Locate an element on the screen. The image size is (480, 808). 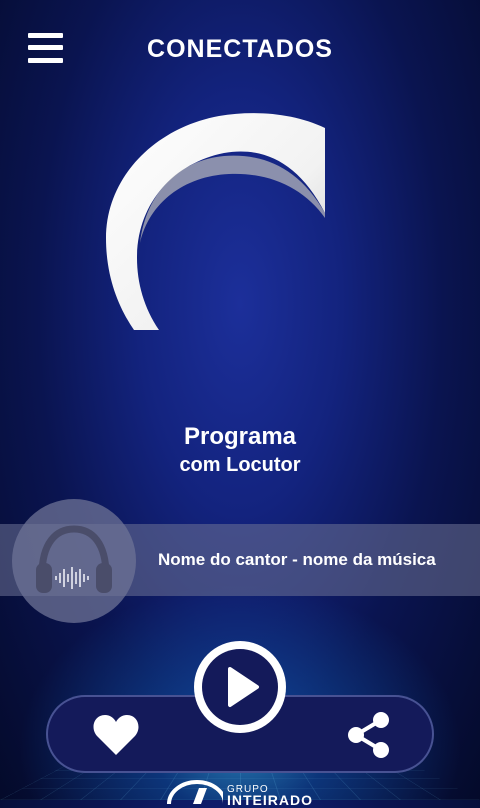
app-header: CONECTADOS is located at coordinates (240, 50).